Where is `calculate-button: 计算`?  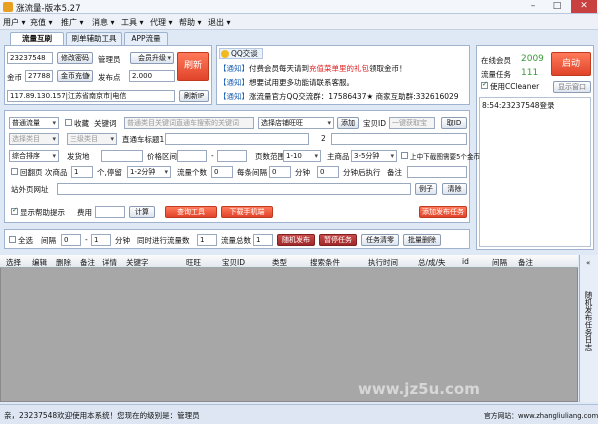 calculate-button: 计算 is located at coordinates (142, 212).